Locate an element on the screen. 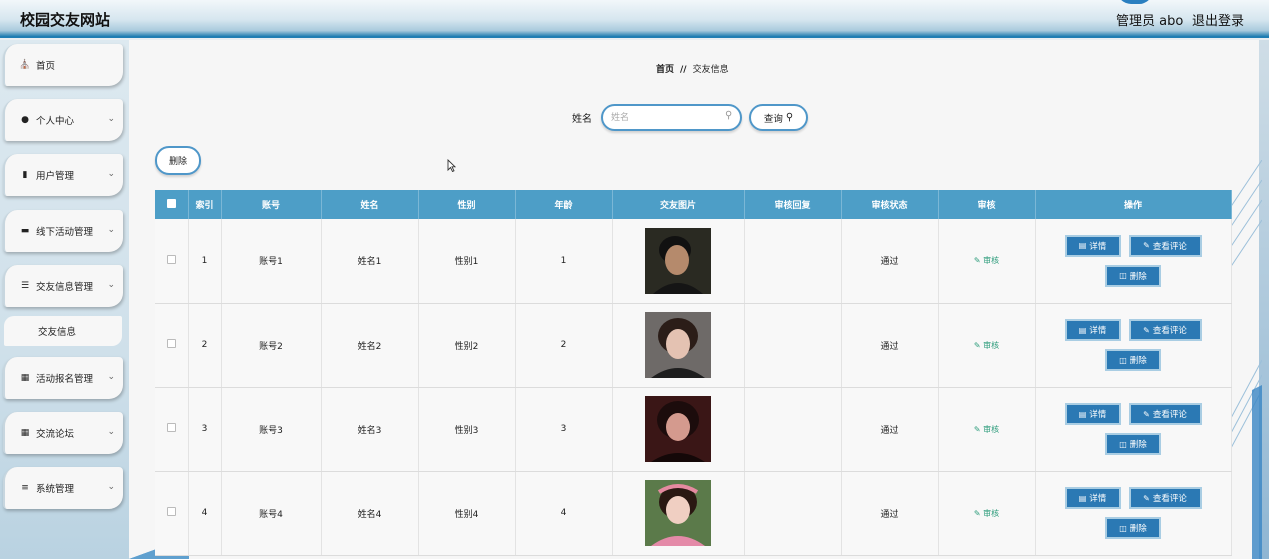  sidebar-item-label: 交友信息管理 is located at coordinates (65, 287).